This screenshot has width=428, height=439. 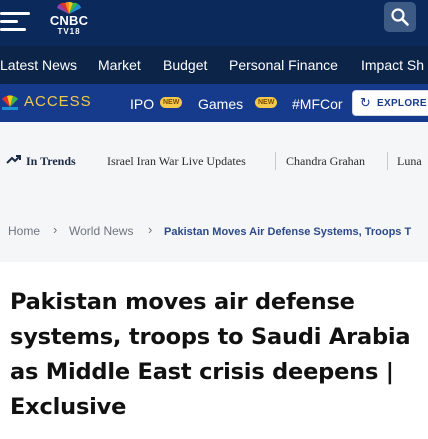 What do you see at coordinates (402, 103) in the screenshot?
I see `explore-label: EXPLORE` at bounding box center [402, 103].